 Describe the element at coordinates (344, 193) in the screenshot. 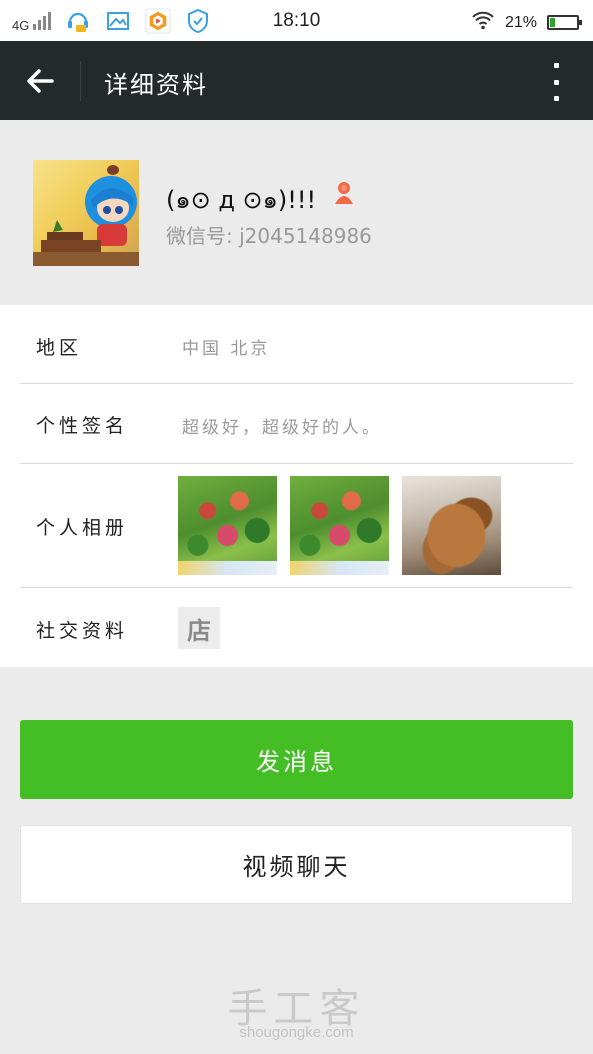

I see `female-person-icon` at that location.